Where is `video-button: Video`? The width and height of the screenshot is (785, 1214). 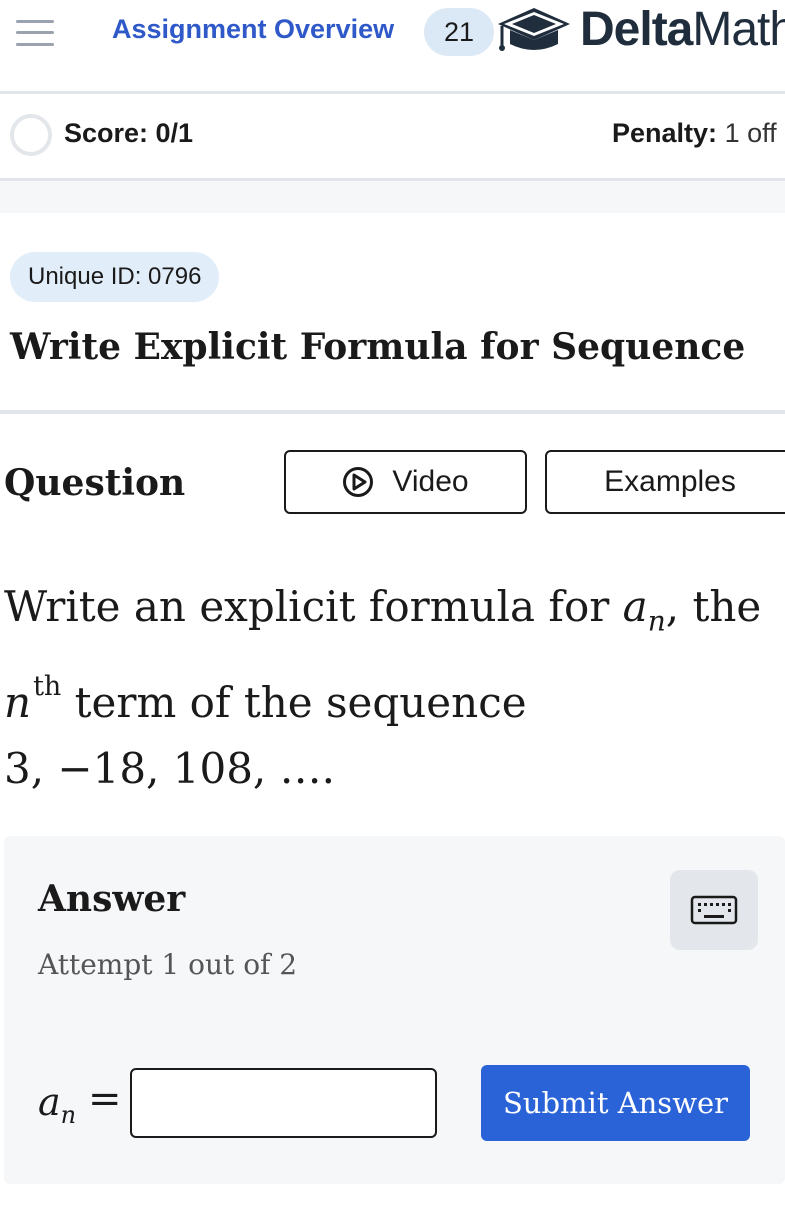
video-button: Video is located at coordinates (405, 482).